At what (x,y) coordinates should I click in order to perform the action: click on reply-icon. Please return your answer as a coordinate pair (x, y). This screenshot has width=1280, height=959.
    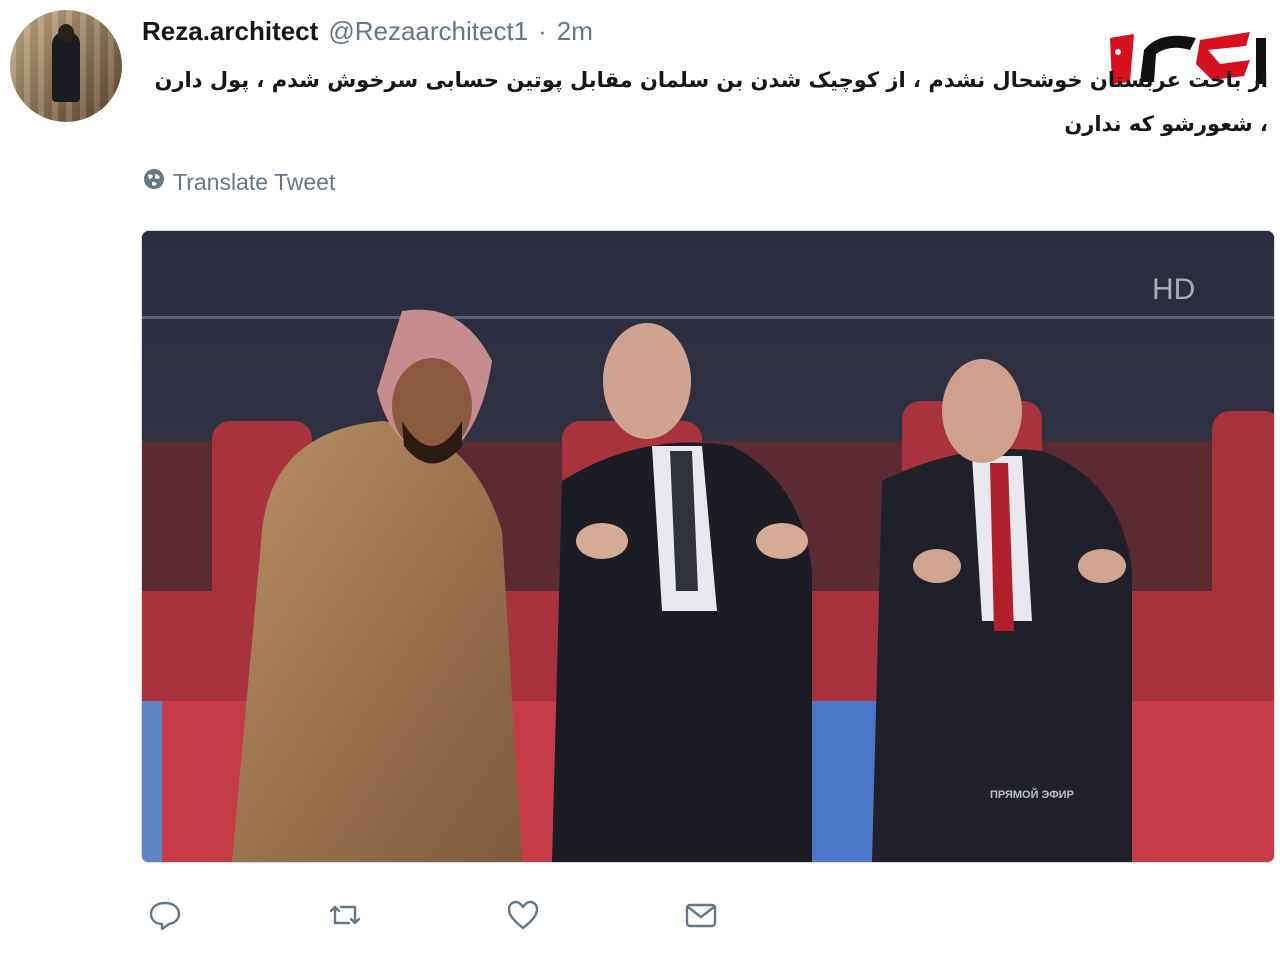
    Looking at the image, I should click on (165, 916).